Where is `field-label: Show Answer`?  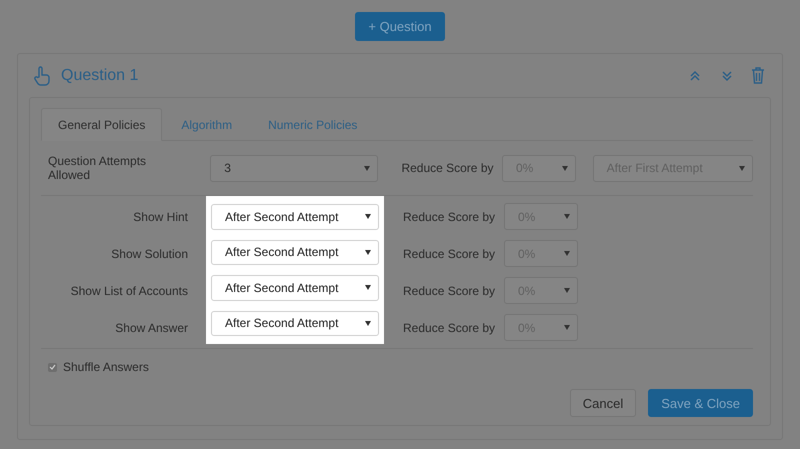
field-label: Show Answer is located at coordinates (151, 327).